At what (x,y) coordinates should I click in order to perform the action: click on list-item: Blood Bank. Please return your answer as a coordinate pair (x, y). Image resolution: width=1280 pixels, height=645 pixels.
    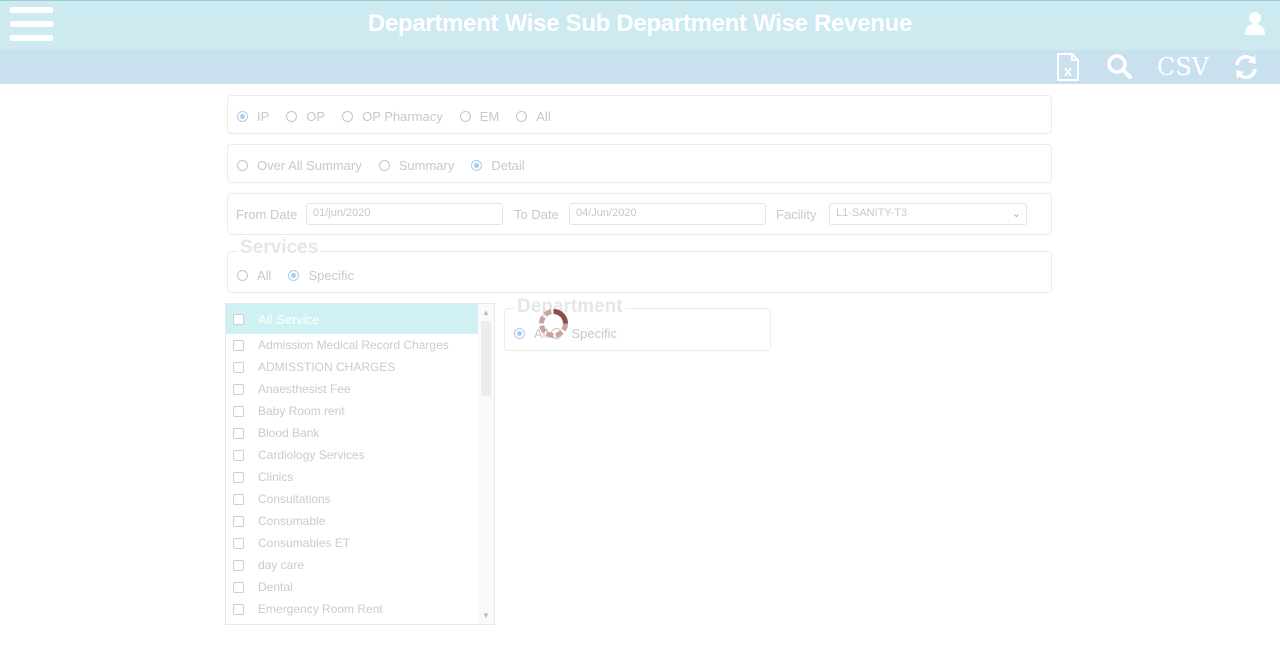
    Looking at the image, I should click on (352, 433).